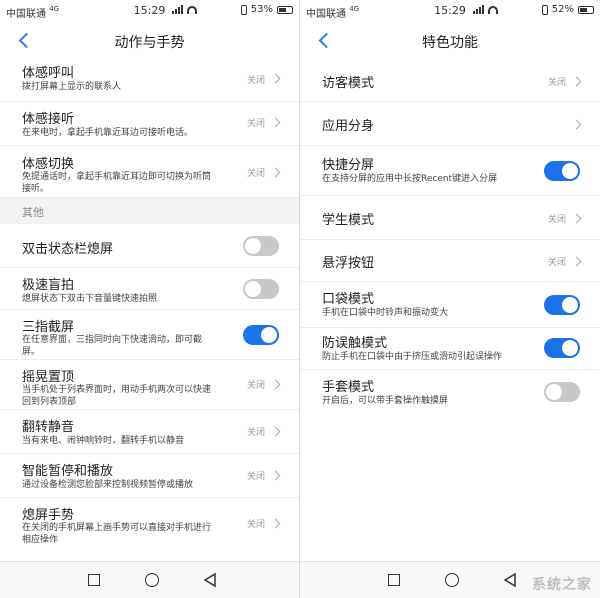 The height and width of the screenshot is (598, 600). What do you see at coordinates (450, 392) in the screenshot?
I see `list-item: 手套模式 开启后，可以带手套操作触摸屏` at bounding box center [450, 392].